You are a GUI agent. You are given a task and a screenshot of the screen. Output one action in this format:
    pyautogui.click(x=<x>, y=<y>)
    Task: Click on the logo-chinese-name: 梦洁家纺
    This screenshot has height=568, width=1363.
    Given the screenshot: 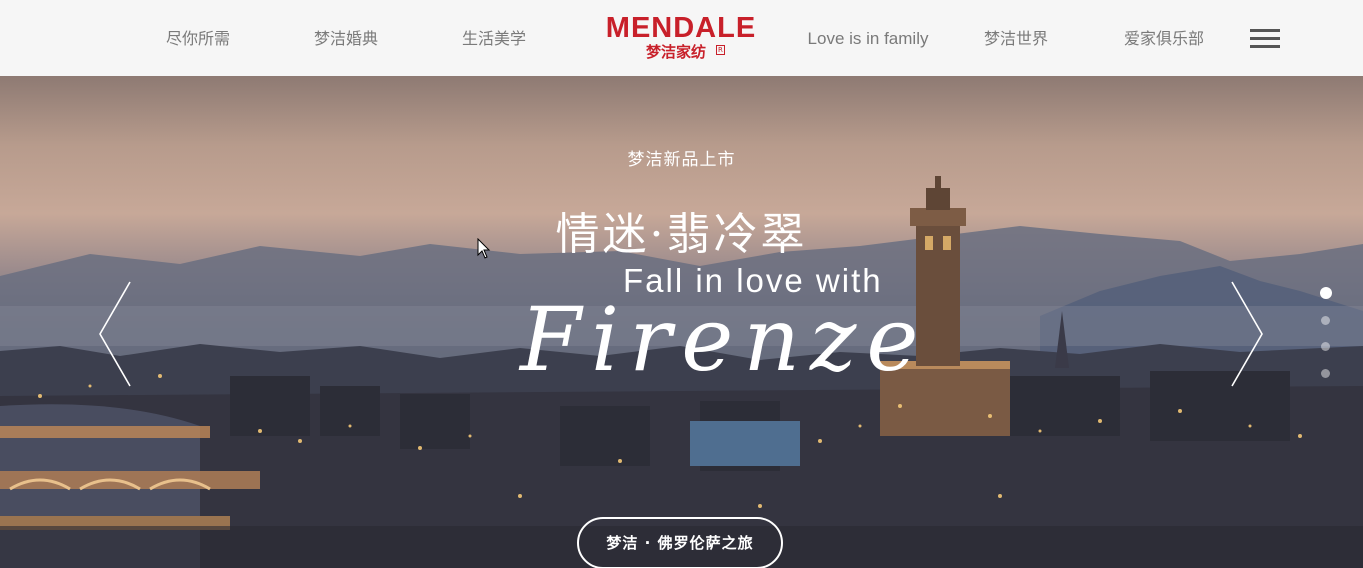 What is the action you would take?
    pyautogui.click(x=676, y=52)
    